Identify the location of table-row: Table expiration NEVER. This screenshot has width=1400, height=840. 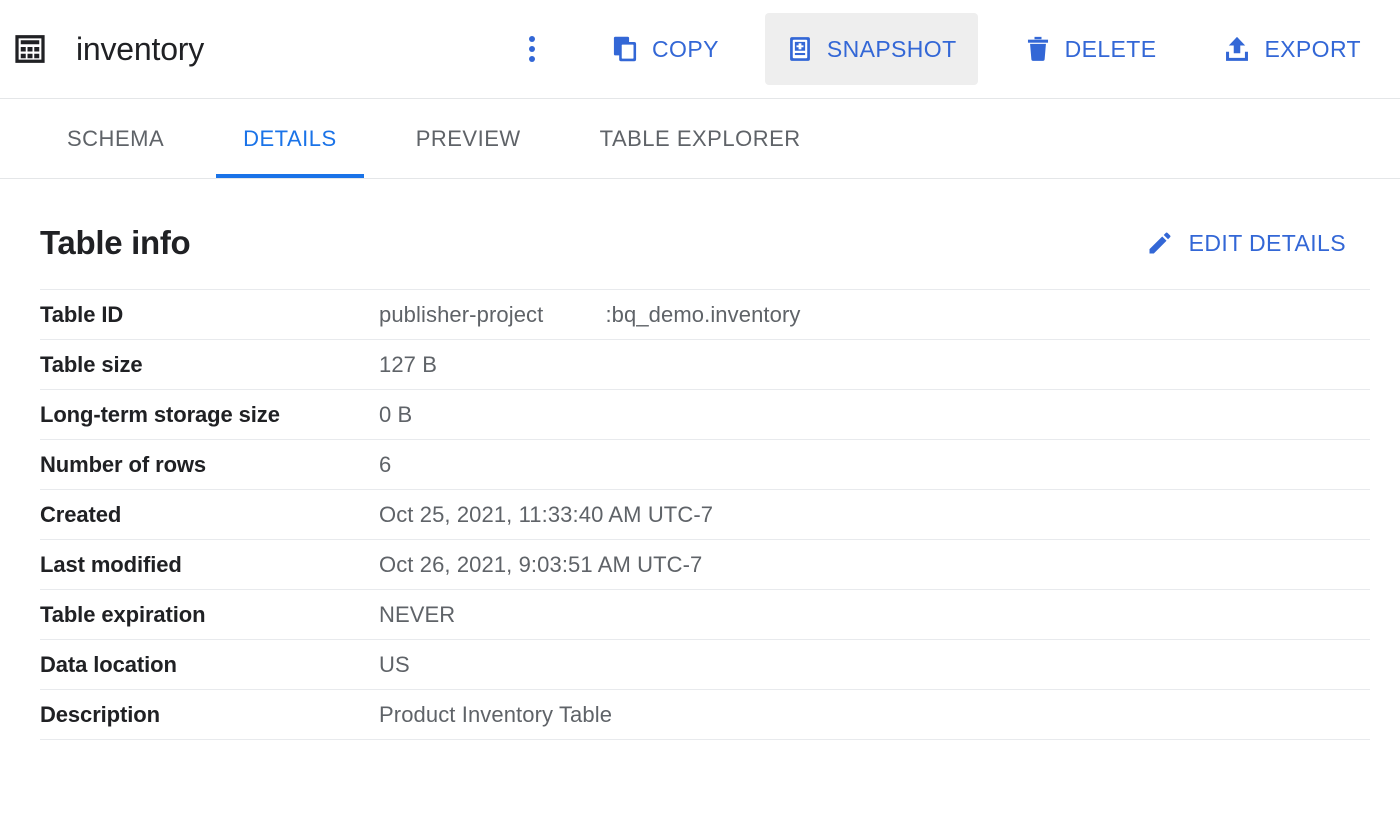
(705, 615).